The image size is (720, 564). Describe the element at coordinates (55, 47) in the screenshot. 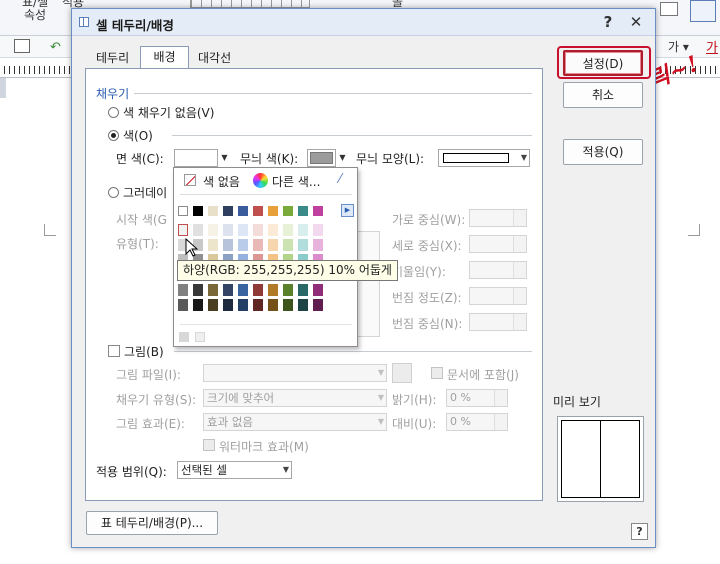

I see `undo-icon: ↶` at that location.